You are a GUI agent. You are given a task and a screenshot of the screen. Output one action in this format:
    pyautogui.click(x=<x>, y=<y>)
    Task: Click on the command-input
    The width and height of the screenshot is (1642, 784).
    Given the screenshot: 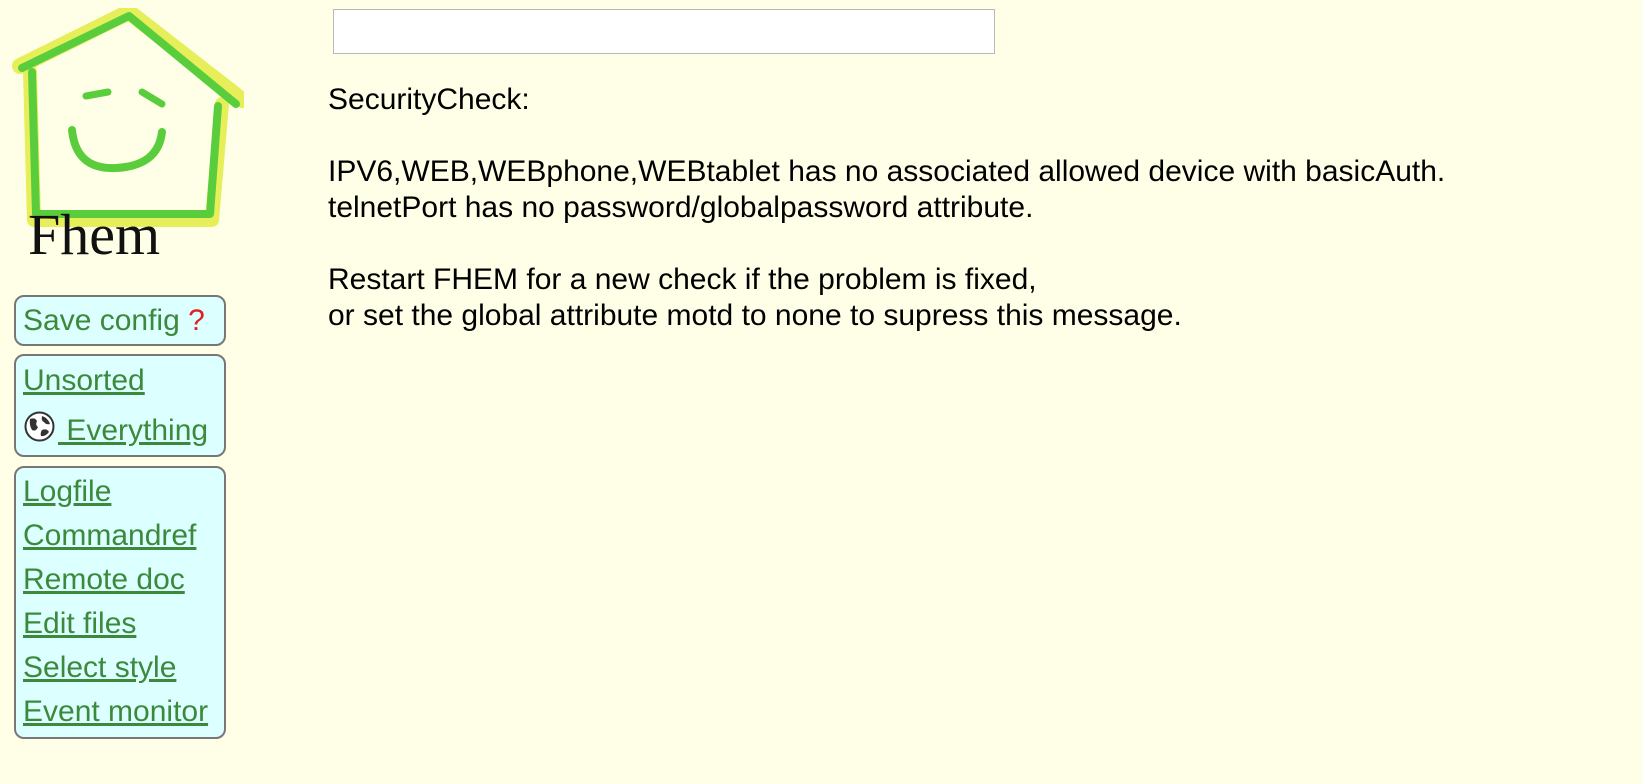 What is the action you would take?
    pyautogui.click(x=664, y=31)
    